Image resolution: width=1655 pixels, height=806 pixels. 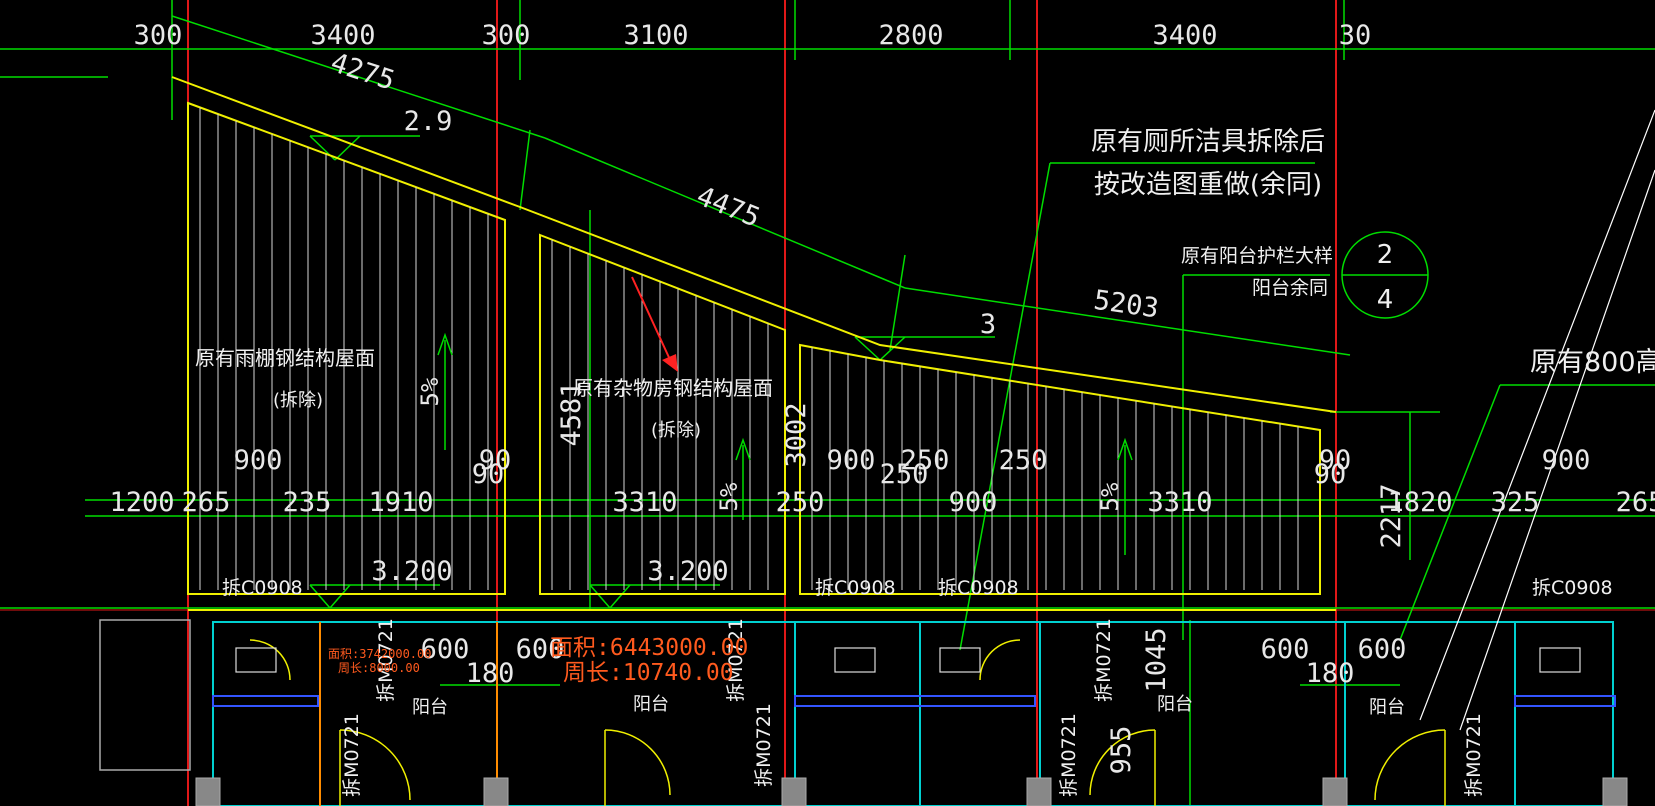 What do you see at coordinates (1175, 704) in the screenshot?
I see `room-label-3: 阳台` at bounding box center [1175, 704].